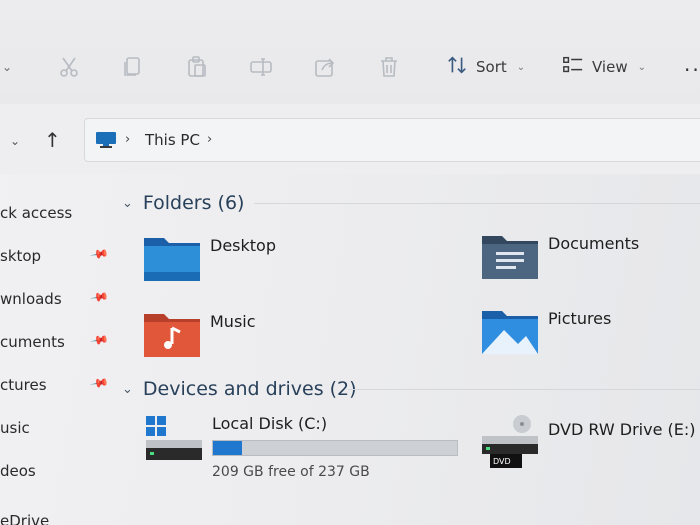 Image resolution: width=700 pixels, height=525 pixels. What do you see at coordinates (59, 257) in the screenshot?
I see `sidebar-item-desktop: sktop 📌` at bounding box center [59, 257].